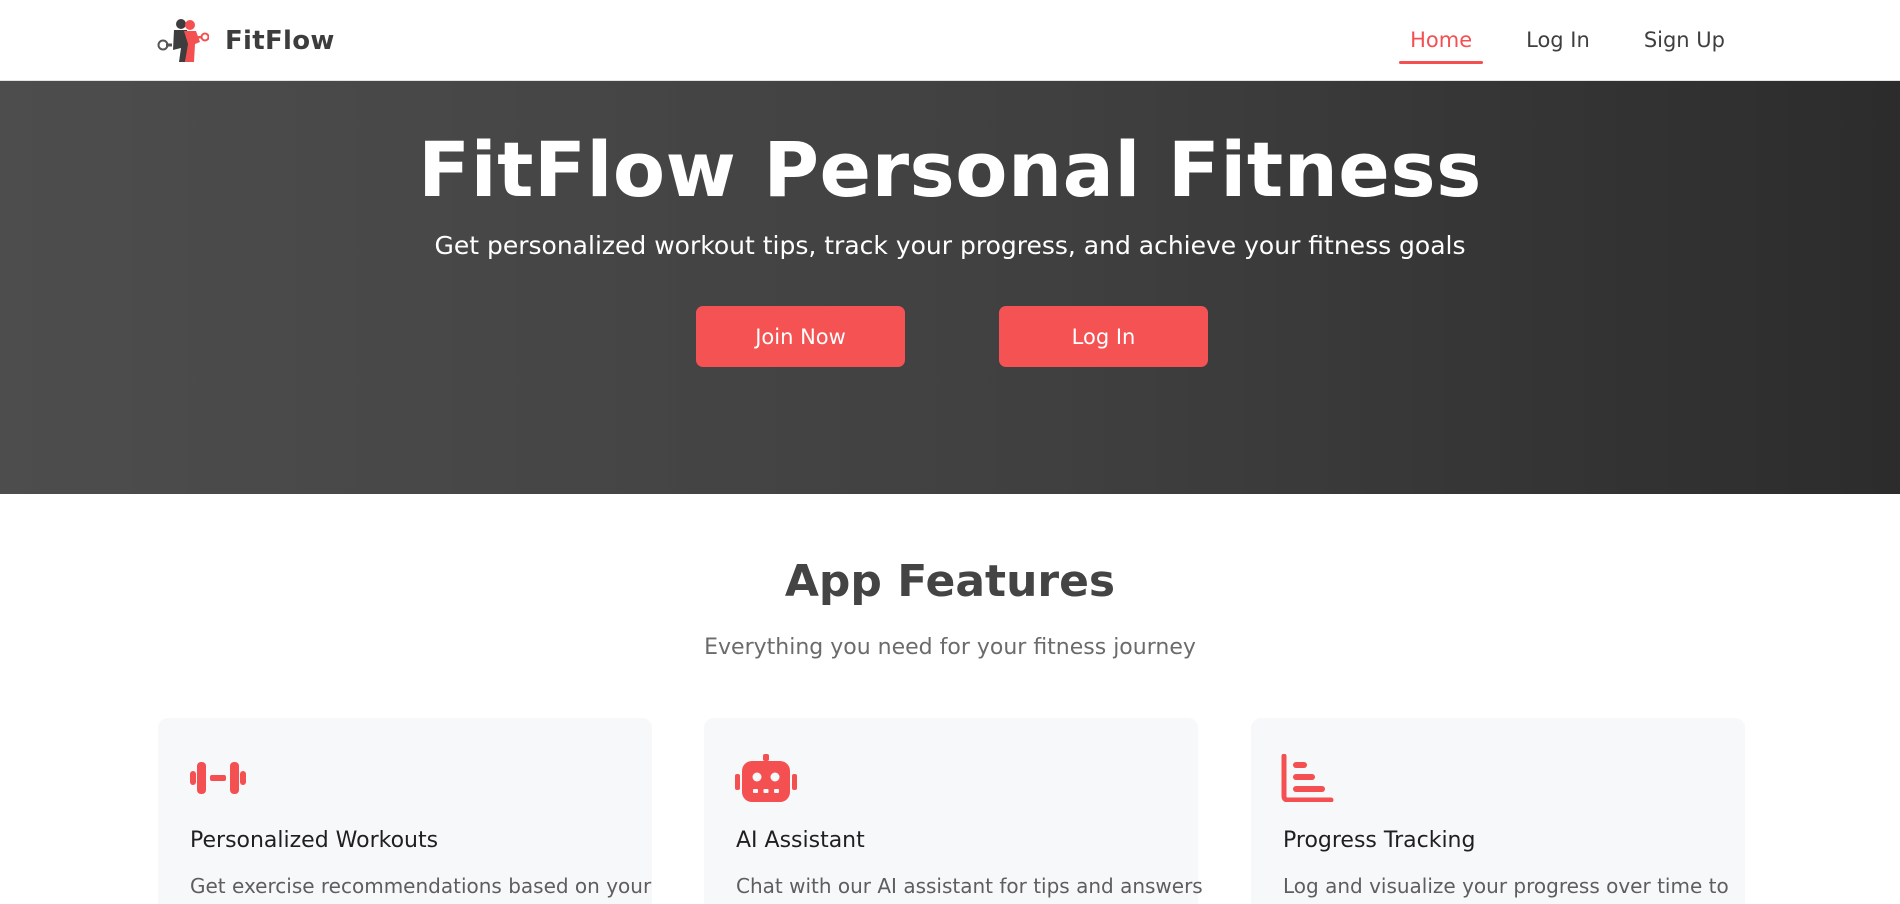 The width and height of the screenshot is (1900, 904). What do you see at coordinates (1684, 41) in the screenshot?
I see `nav-signup-link: Sign Up` at bounding box center [1684, 41].